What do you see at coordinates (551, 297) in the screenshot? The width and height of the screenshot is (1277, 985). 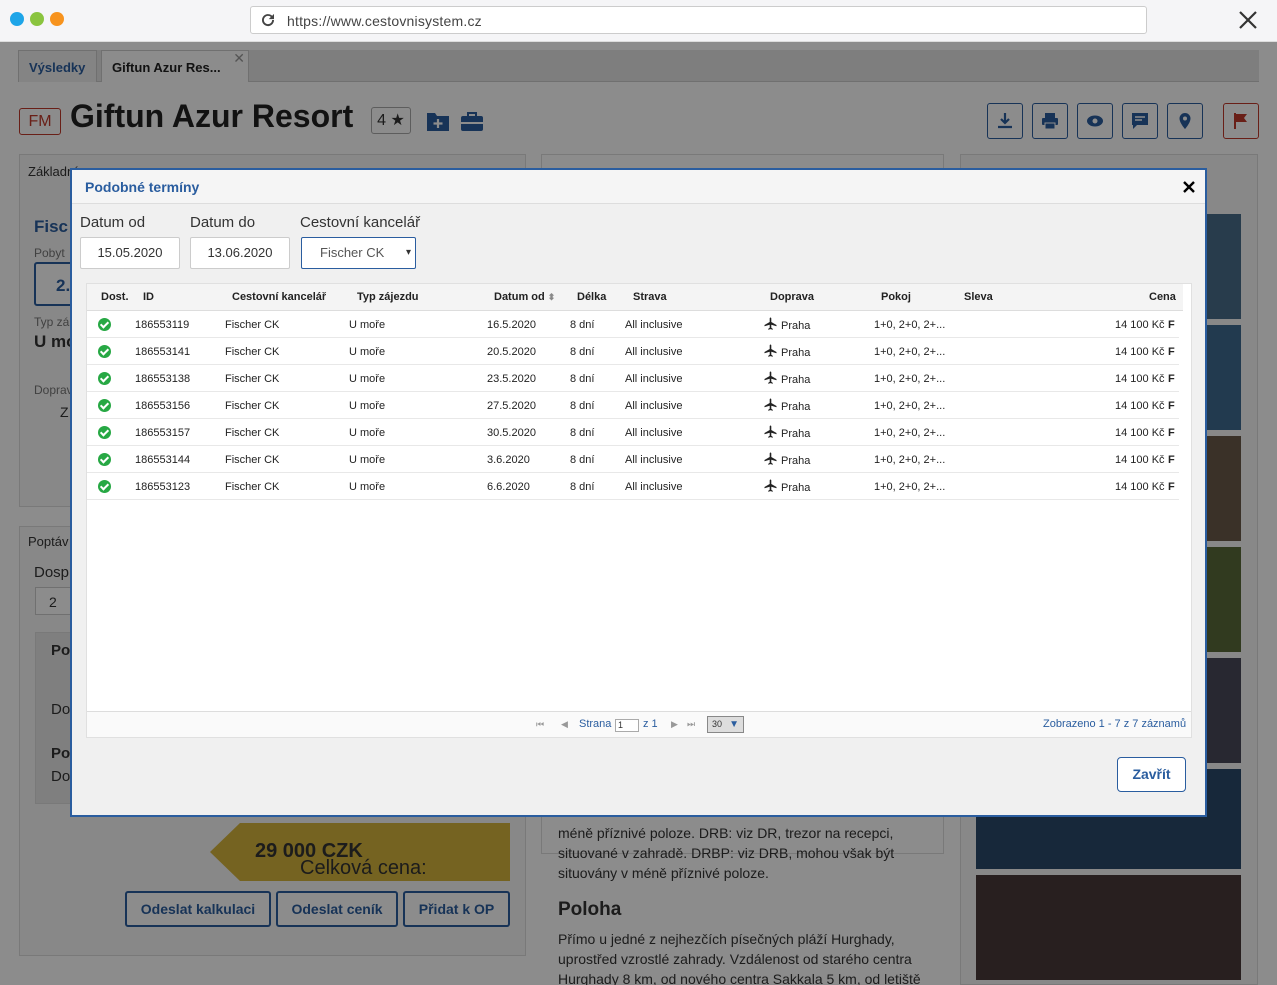 I see `sort-icon: ⬍` at bounding box center [551, 297].